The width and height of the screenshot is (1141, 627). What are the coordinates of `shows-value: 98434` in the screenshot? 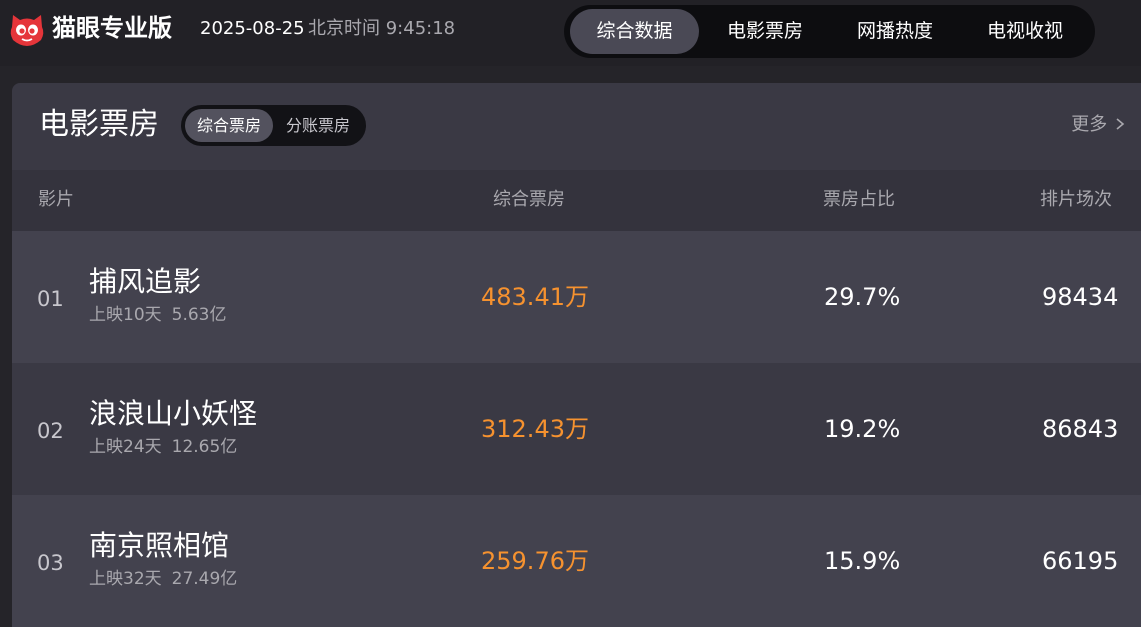 It's located at (1080, 297).